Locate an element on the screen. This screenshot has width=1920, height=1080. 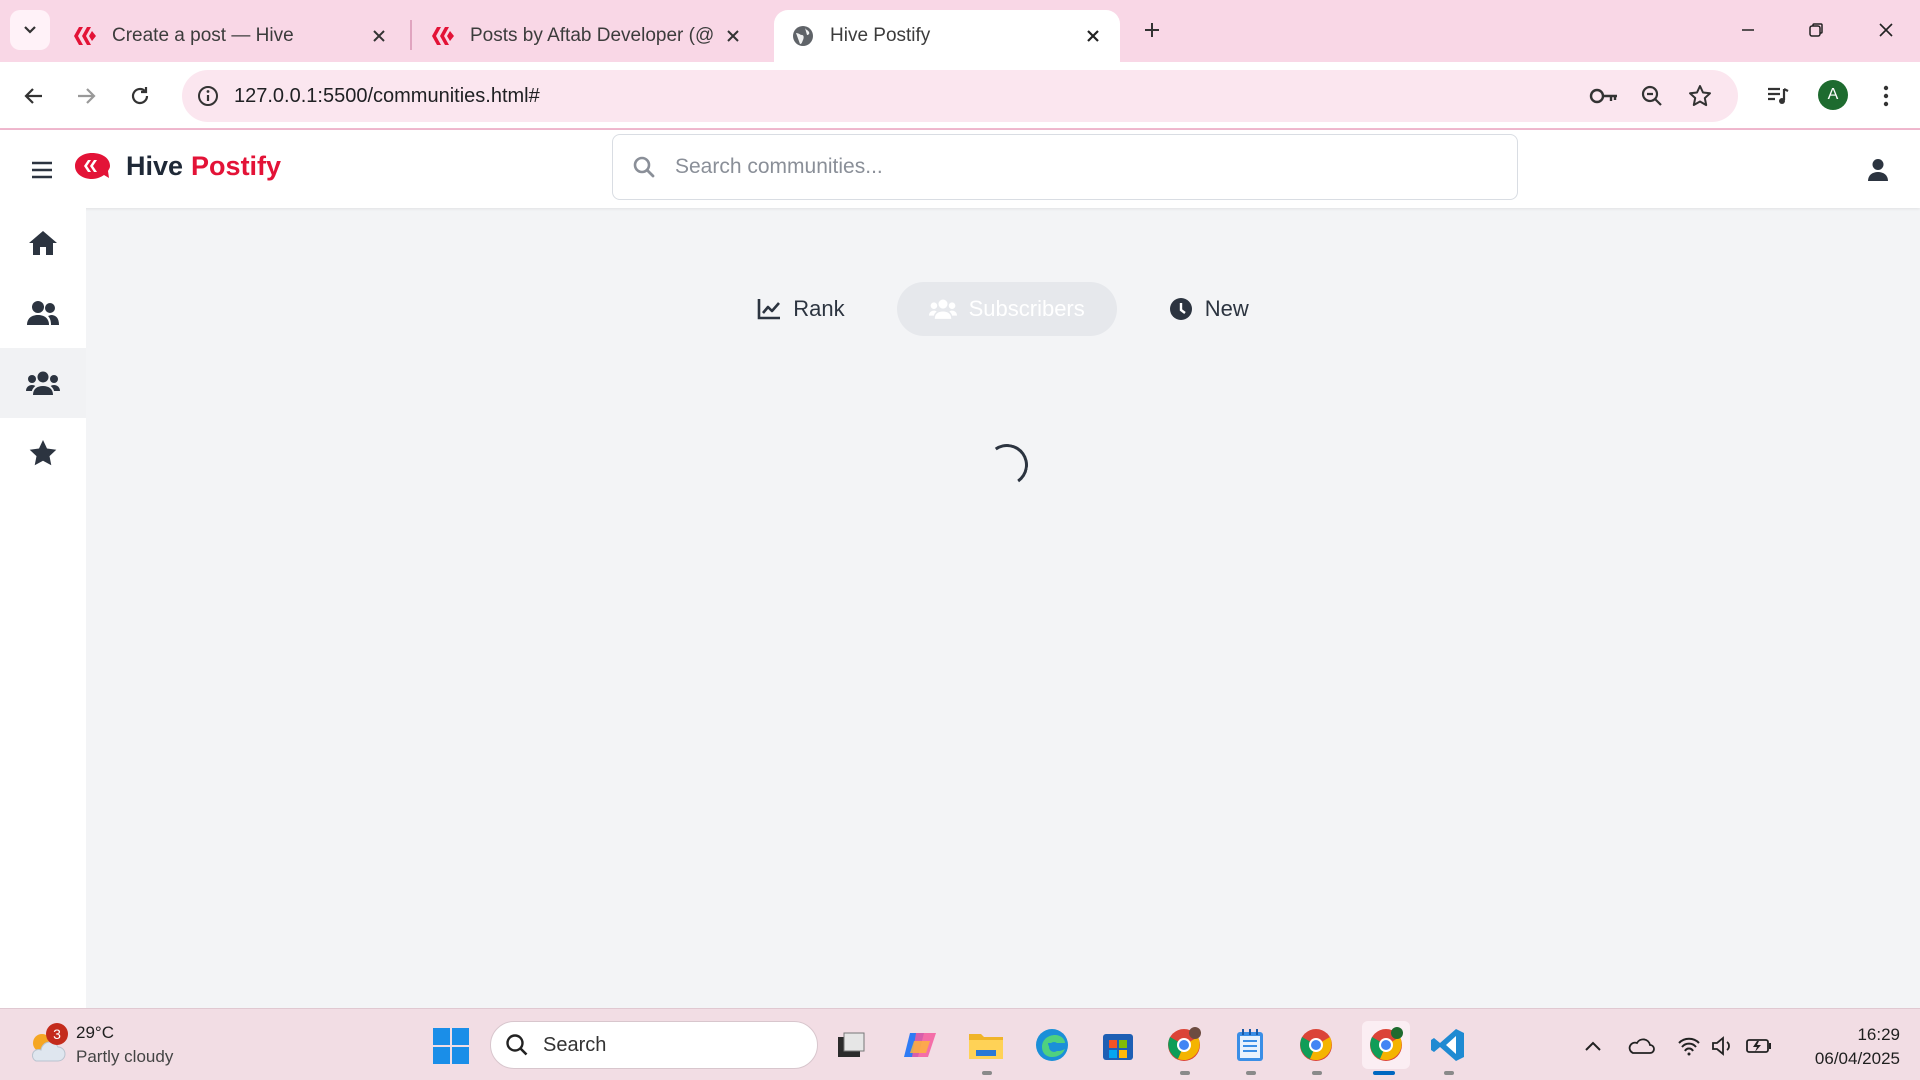
reload-button is located at coordinates (140, 96).